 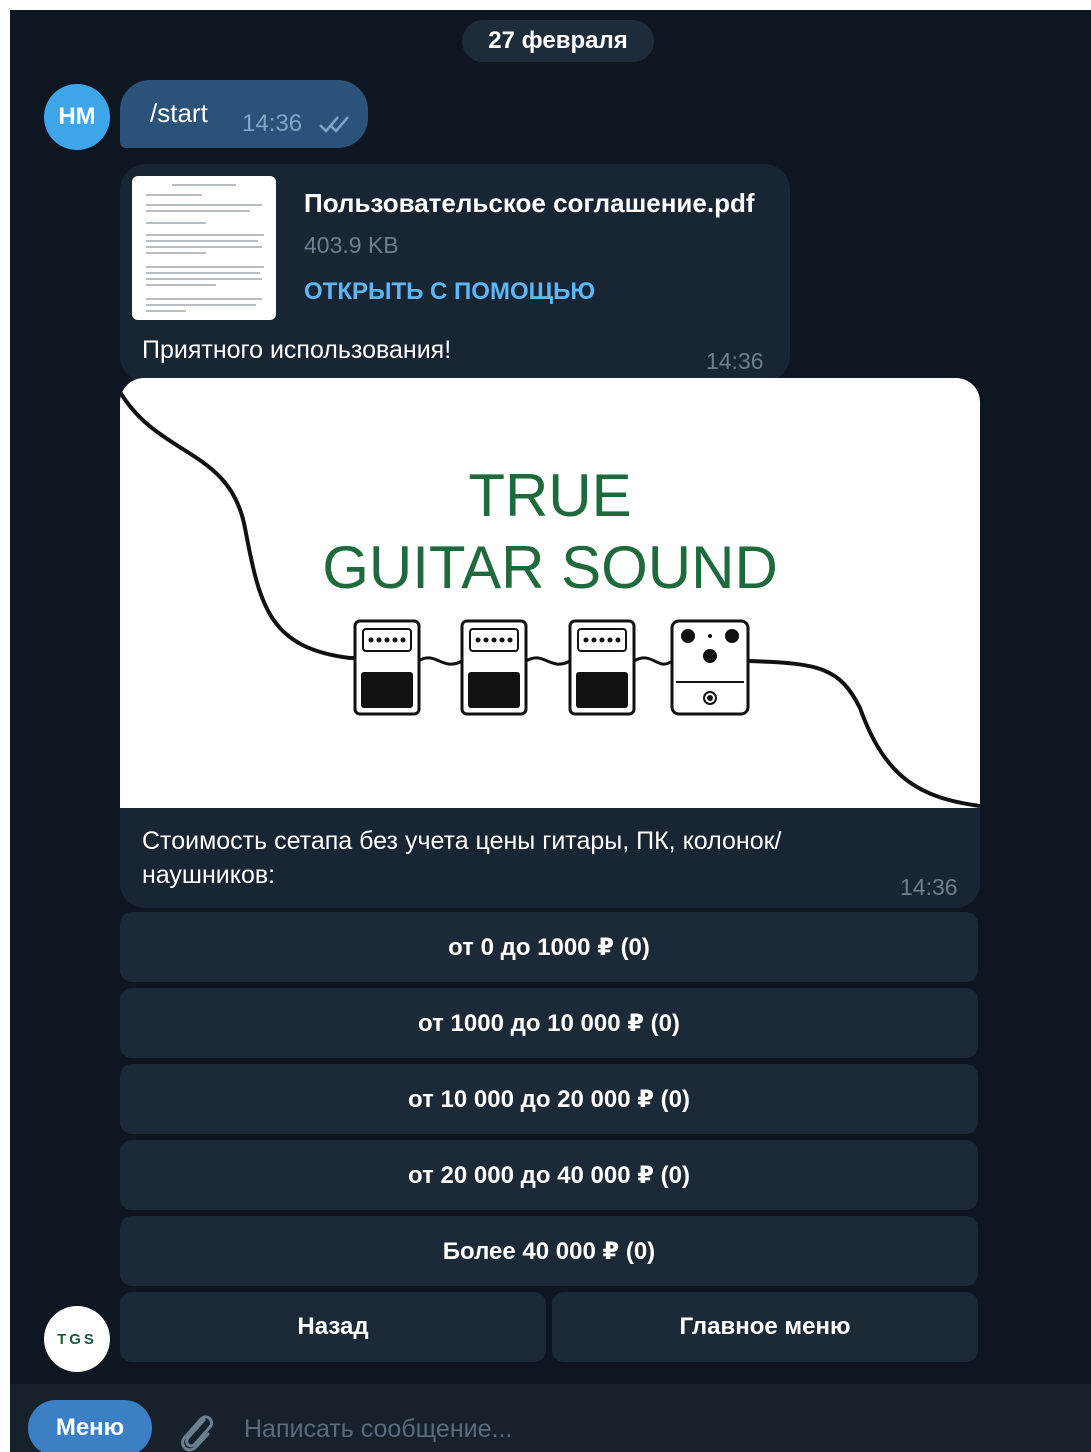 What do you see at coordinates (77, 117) in the screenshot?
I see `user-avatar: НМ` at bounding box center [77, 117].